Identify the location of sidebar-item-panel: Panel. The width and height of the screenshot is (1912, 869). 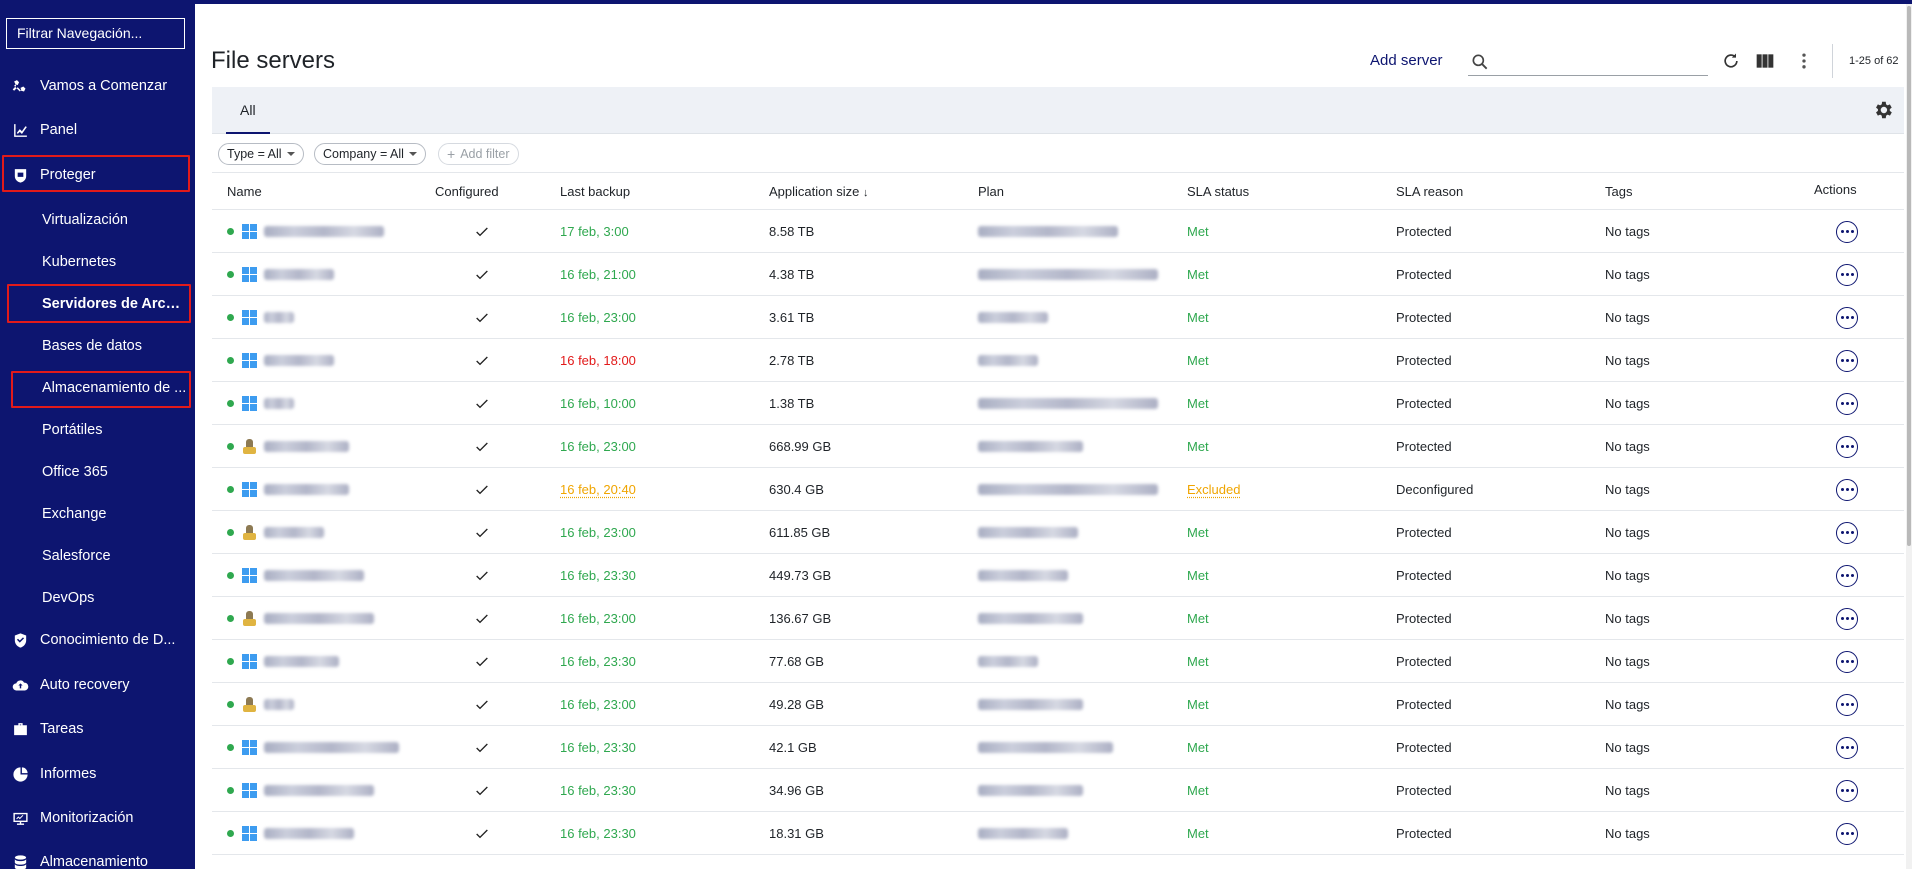
(97, 130).